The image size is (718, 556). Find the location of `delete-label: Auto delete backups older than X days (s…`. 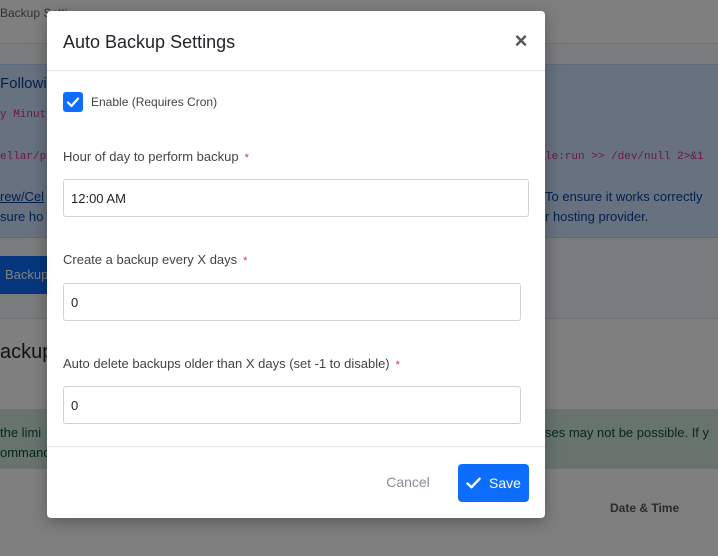

delete-label: Auto delete backups older than X days (s… is located at coordinates (226, 363).